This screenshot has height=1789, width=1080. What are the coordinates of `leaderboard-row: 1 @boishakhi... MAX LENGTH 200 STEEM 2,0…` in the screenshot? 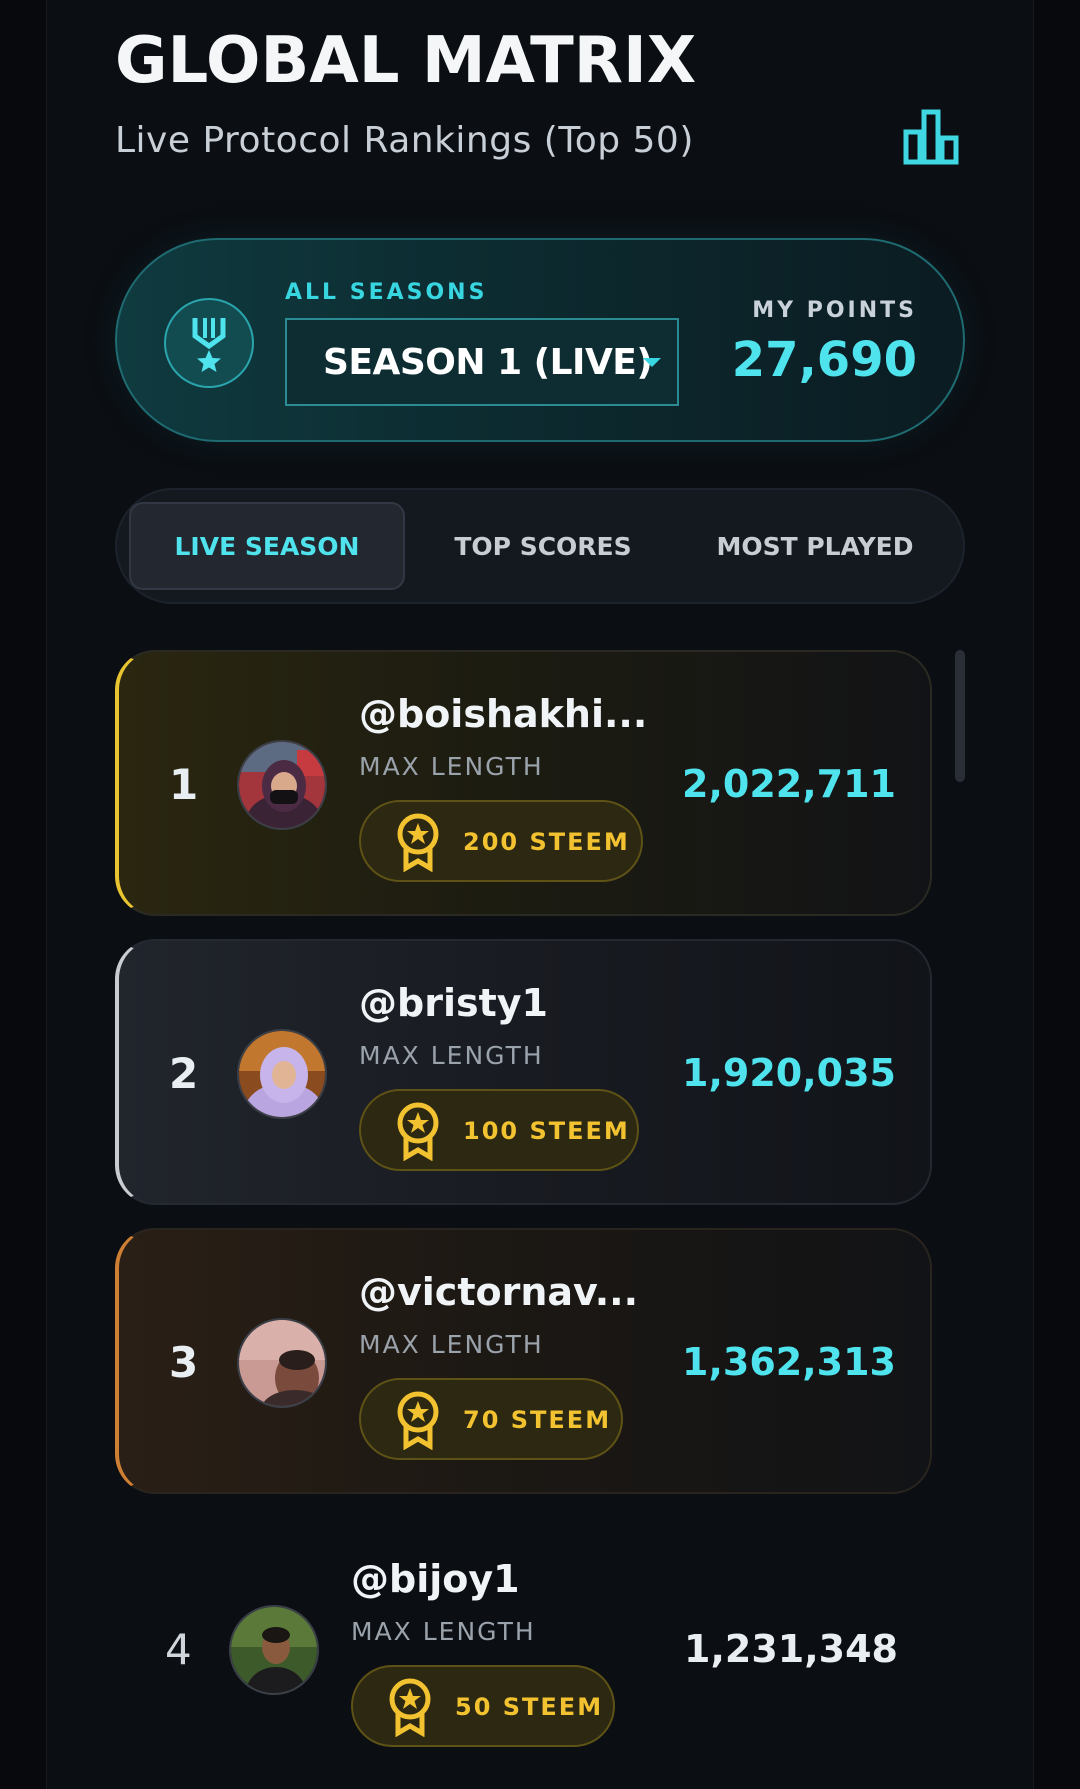 It's located at (523, 783).